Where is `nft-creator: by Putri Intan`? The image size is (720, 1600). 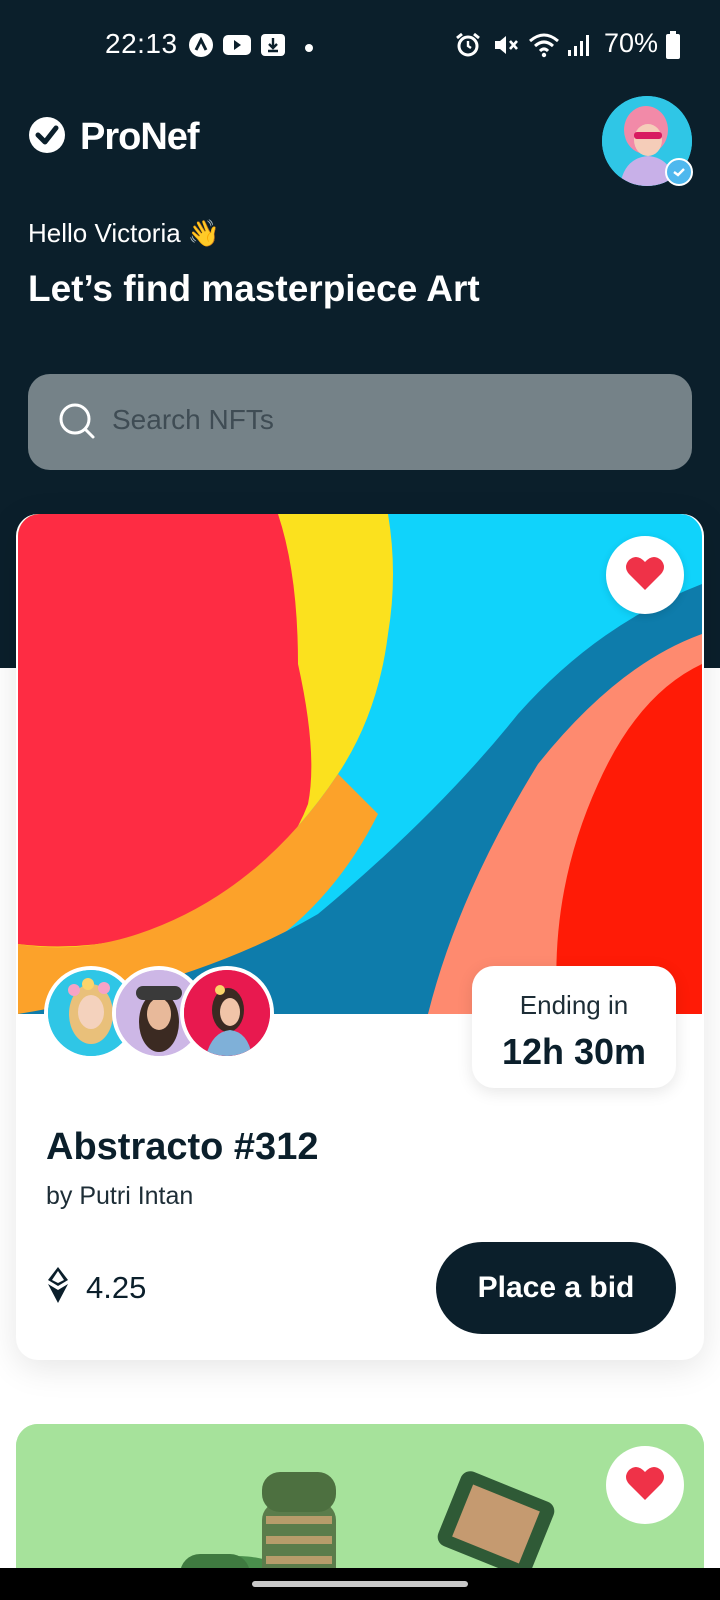 nft-creator: by Putri Intan is located at coordinates (120, 1196).